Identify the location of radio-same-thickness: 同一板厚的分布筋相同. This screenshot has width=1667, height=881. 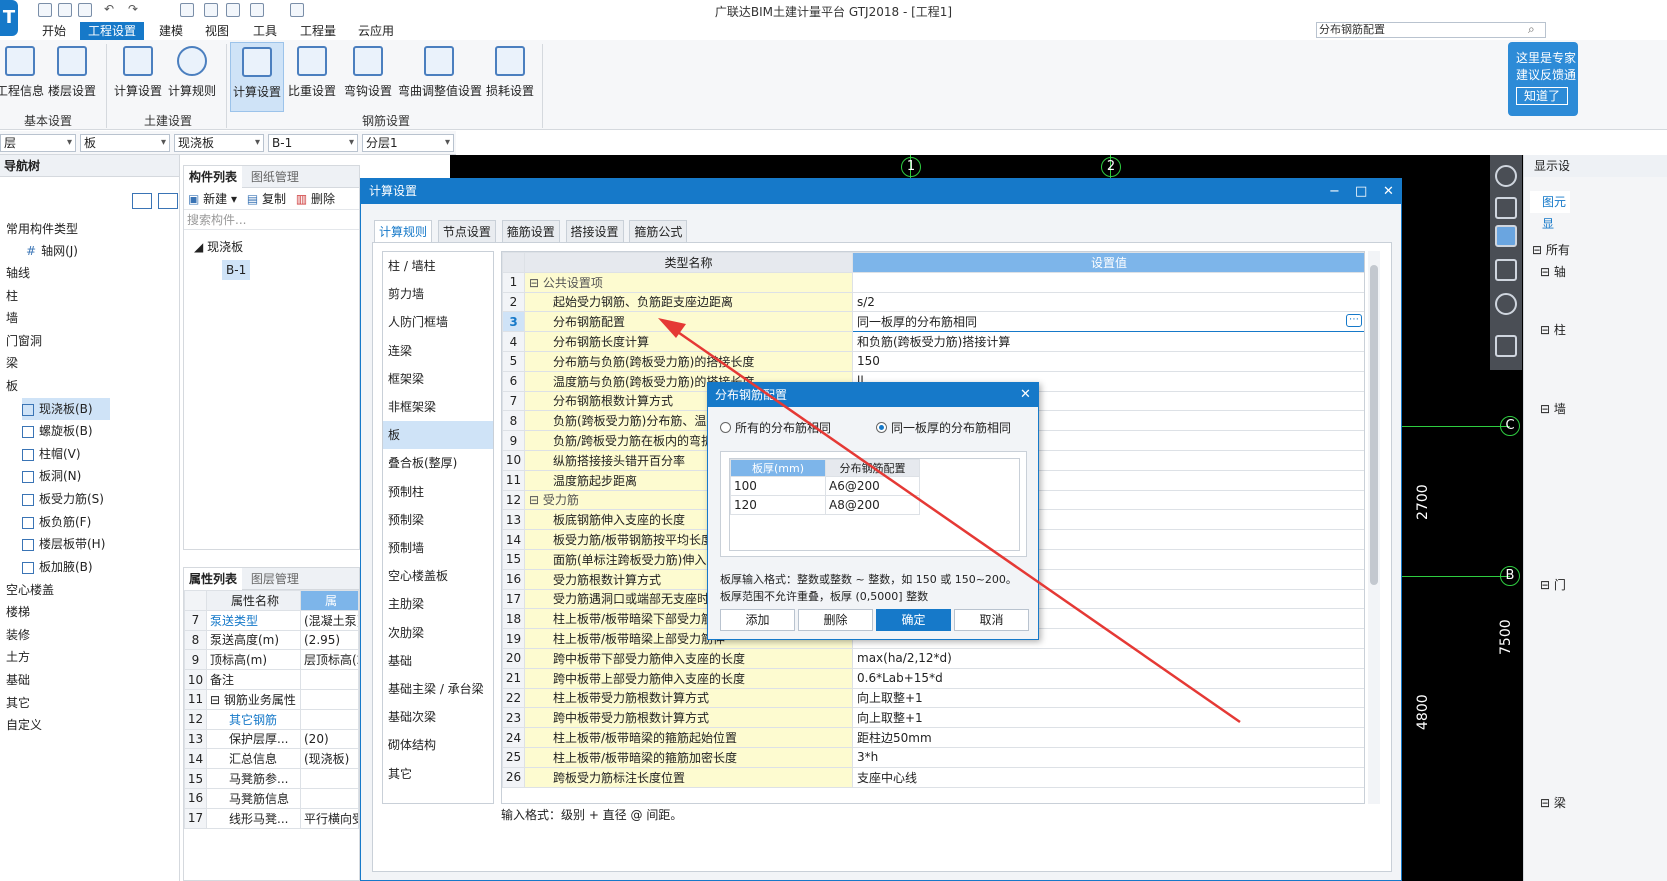
(943, 427).